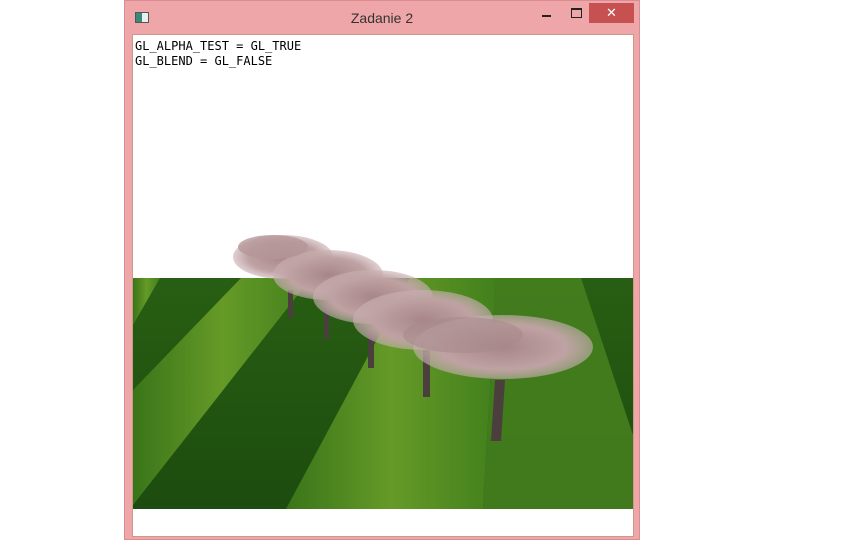 The image size is (864, 540). I want to click on alpha-test-status: GL_ALPHA_TEST = GL_TRUE, so click(218, 46).